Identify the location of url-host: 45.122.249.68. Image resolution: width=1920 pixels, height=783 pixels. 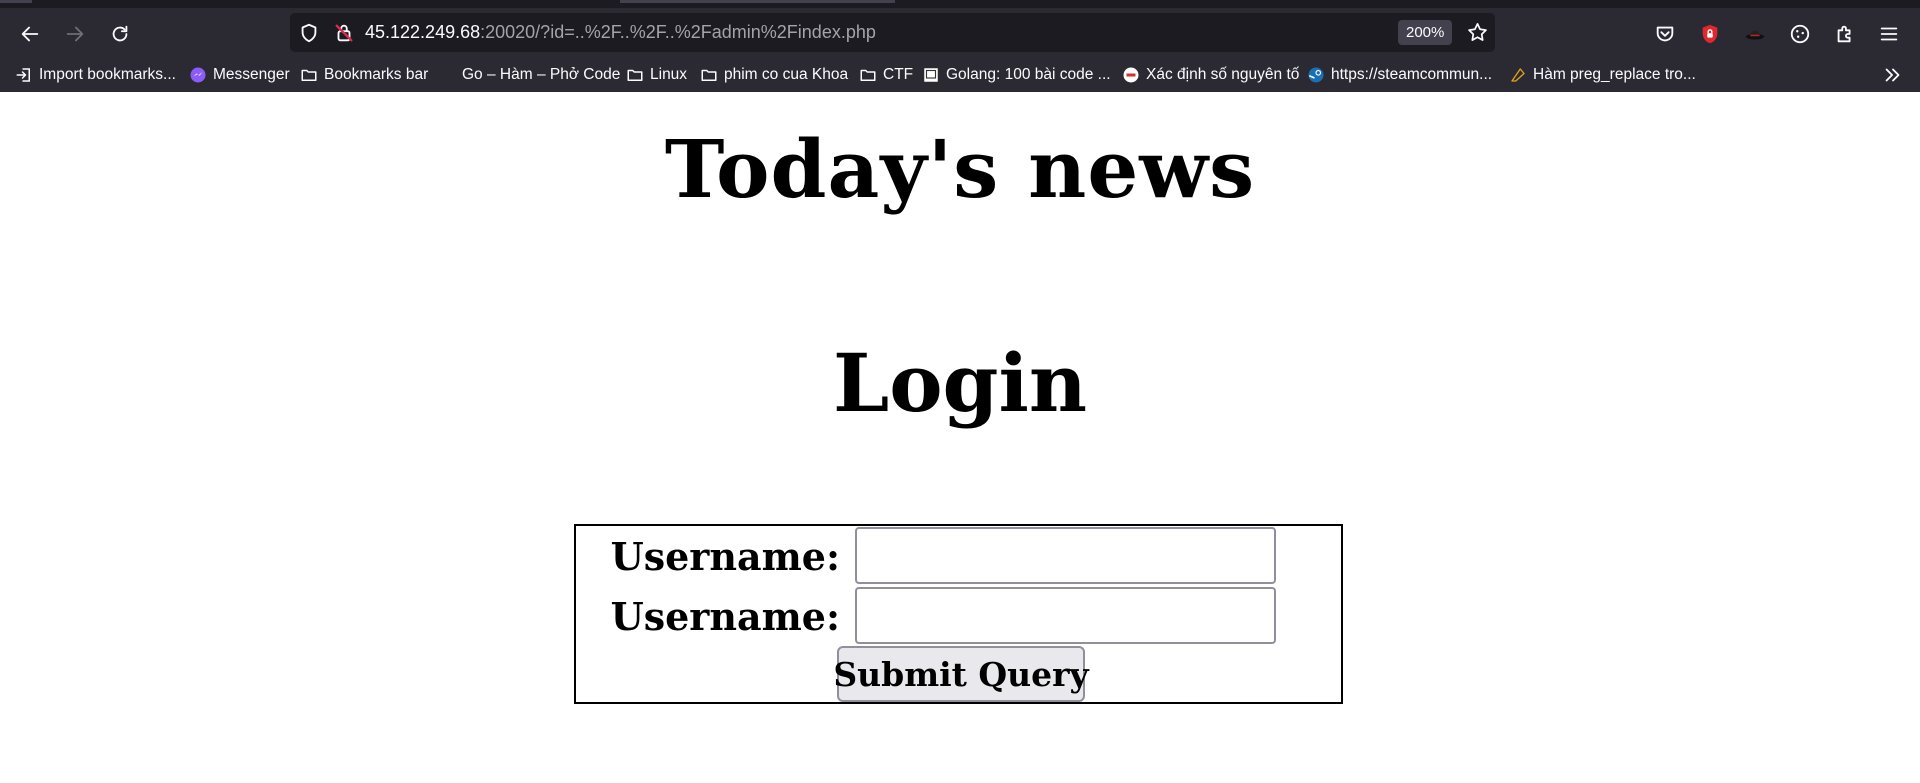
(423, 32).